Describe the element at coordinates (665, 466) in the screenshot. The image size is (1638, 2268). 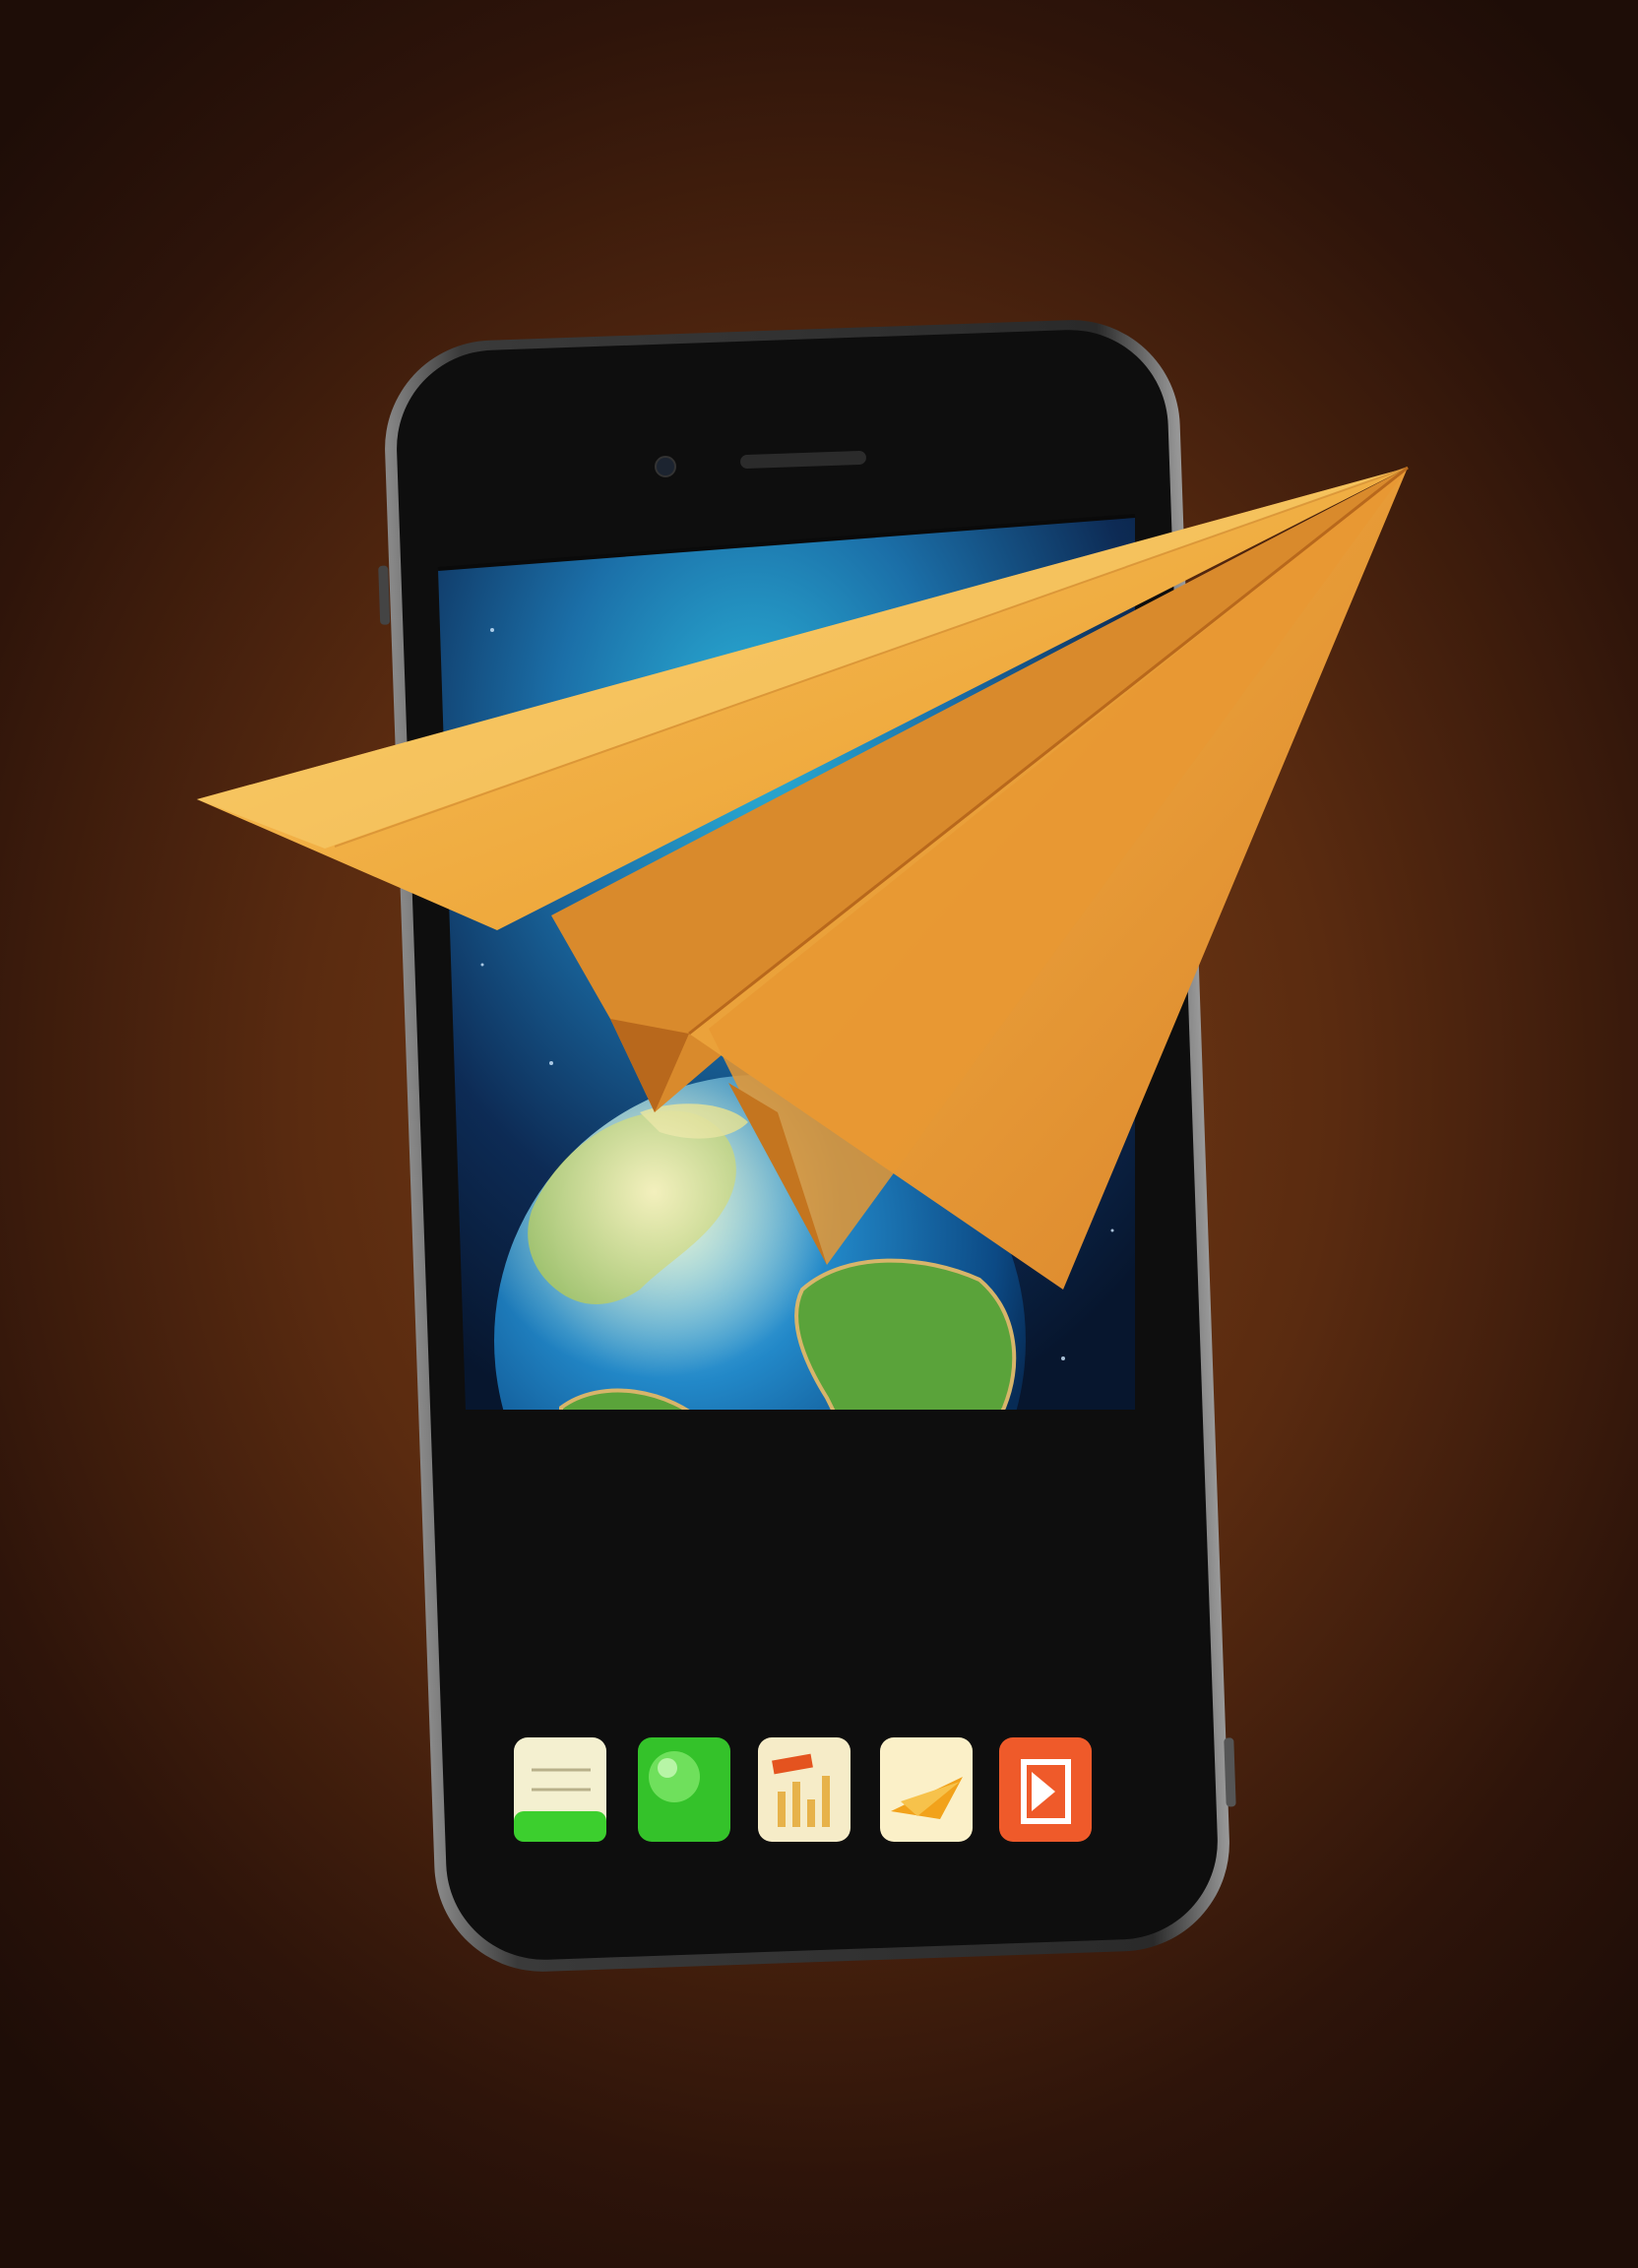
I see `front-camera` at that location.